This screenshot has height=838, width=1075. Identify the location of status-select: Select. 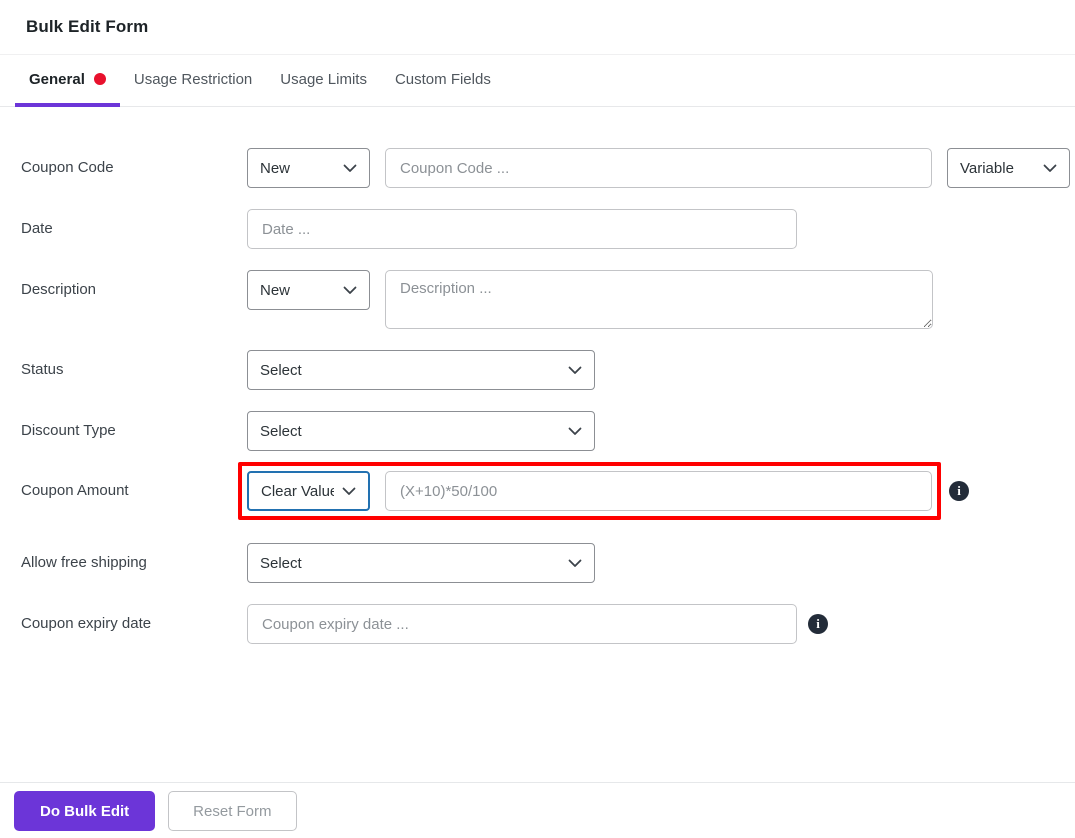
(421, 370).